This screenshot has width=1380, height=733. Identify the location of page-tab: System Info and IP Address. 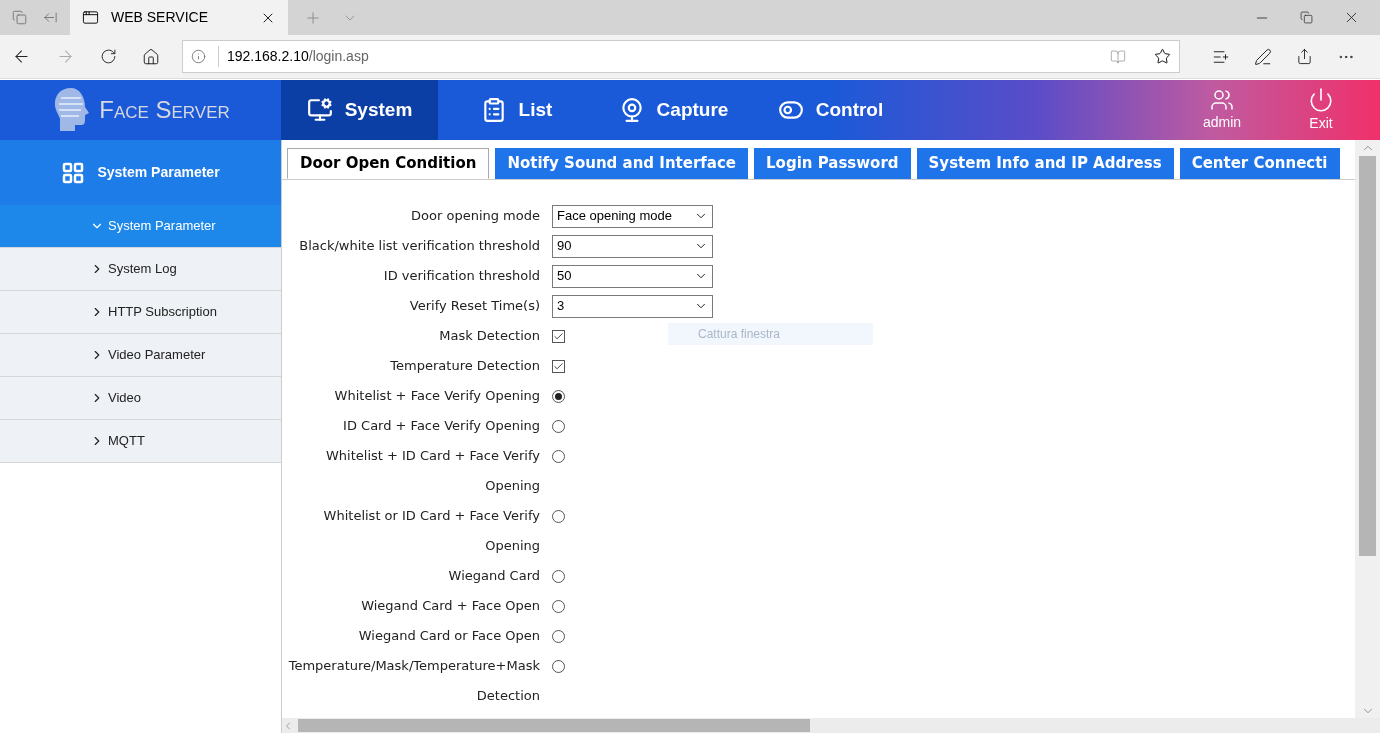
(1045, 163).